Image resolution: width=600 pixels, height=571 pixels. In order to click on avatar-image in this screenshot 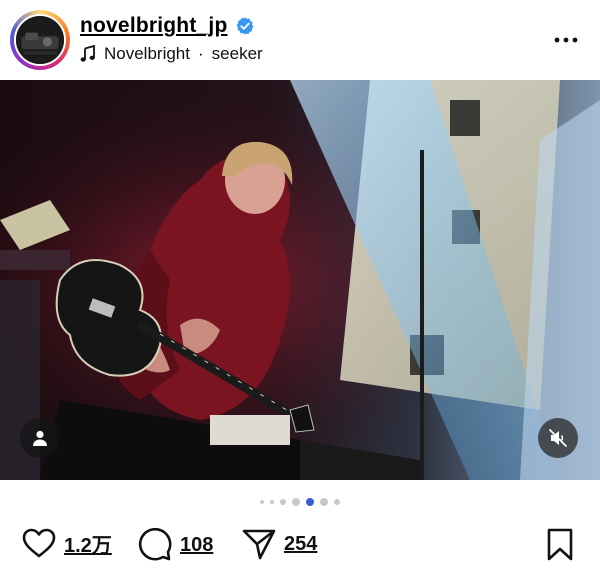, I will do `click(40, 40)`.